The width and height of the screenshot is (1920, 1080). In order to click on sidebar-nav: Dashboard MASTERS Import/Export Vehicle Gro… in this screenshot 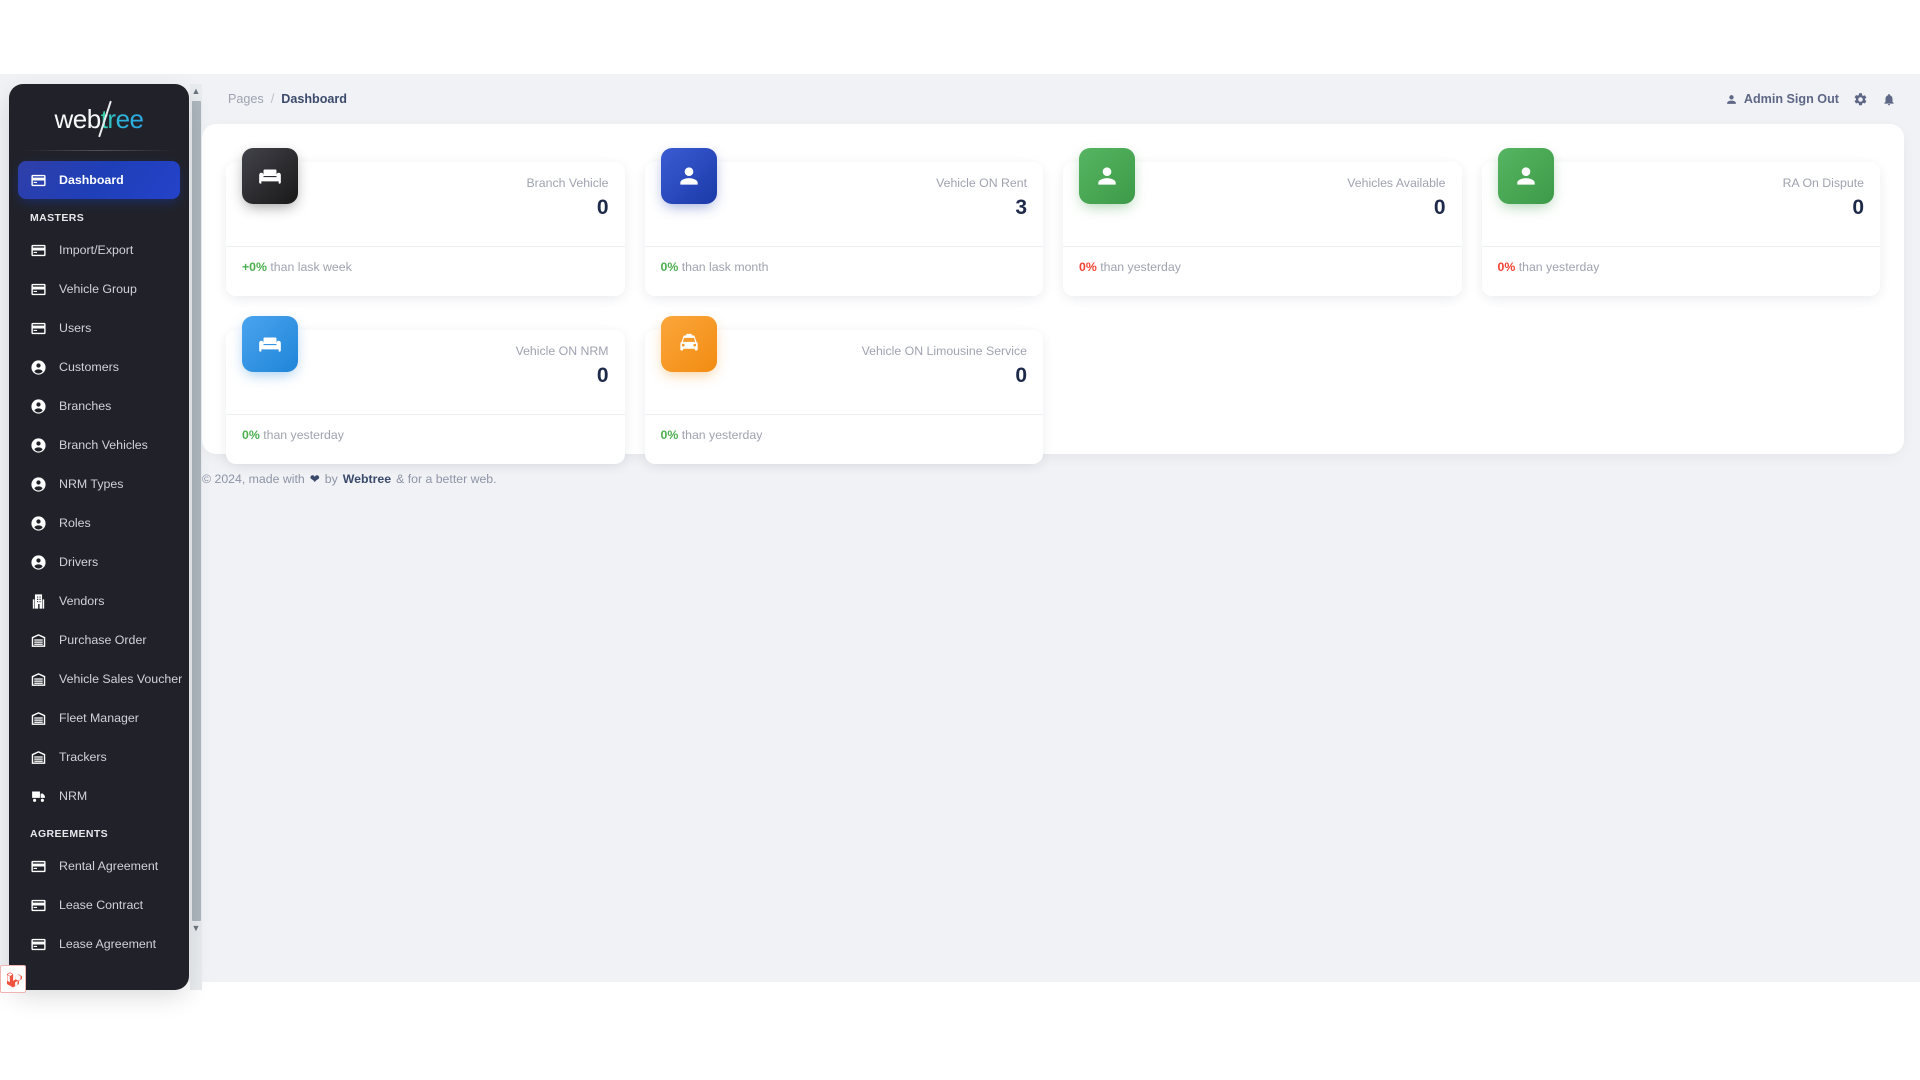, I will do `click(99, 562)`.